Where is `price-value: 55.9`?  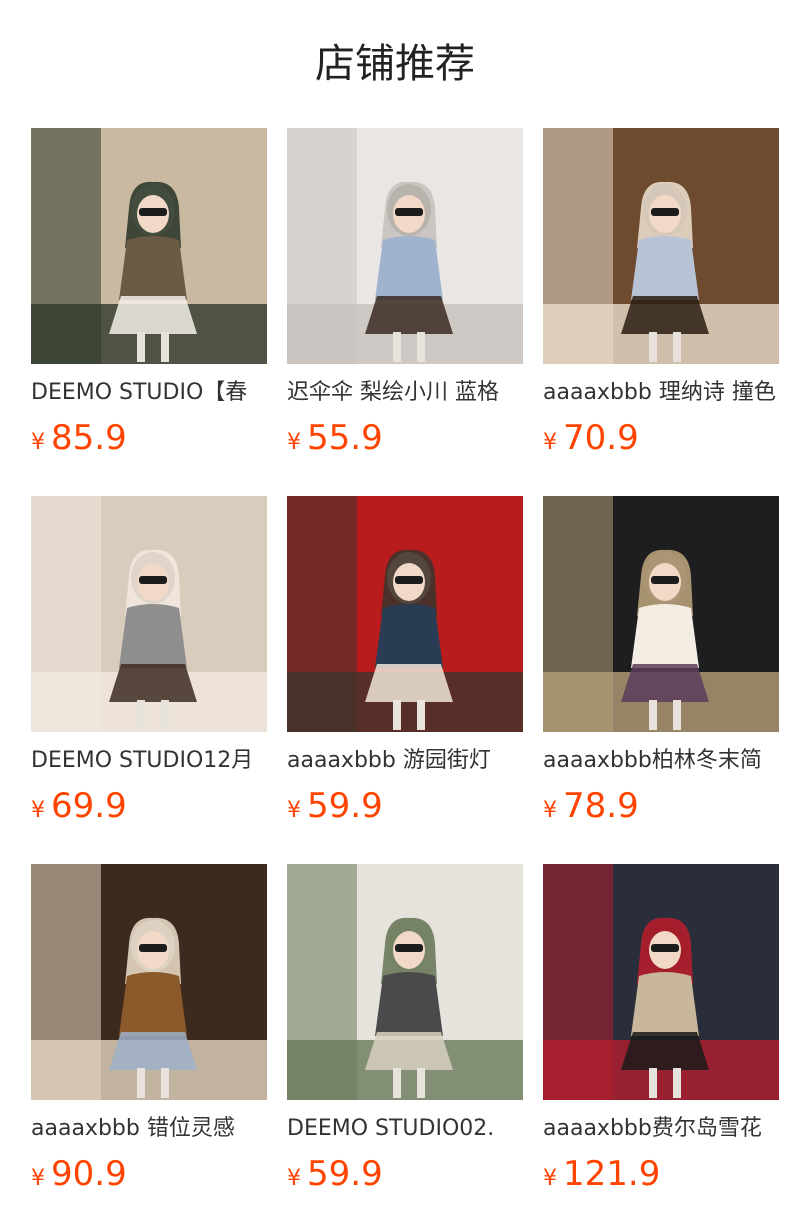
price-value: 55.9 is located at coordinates (345, 438).